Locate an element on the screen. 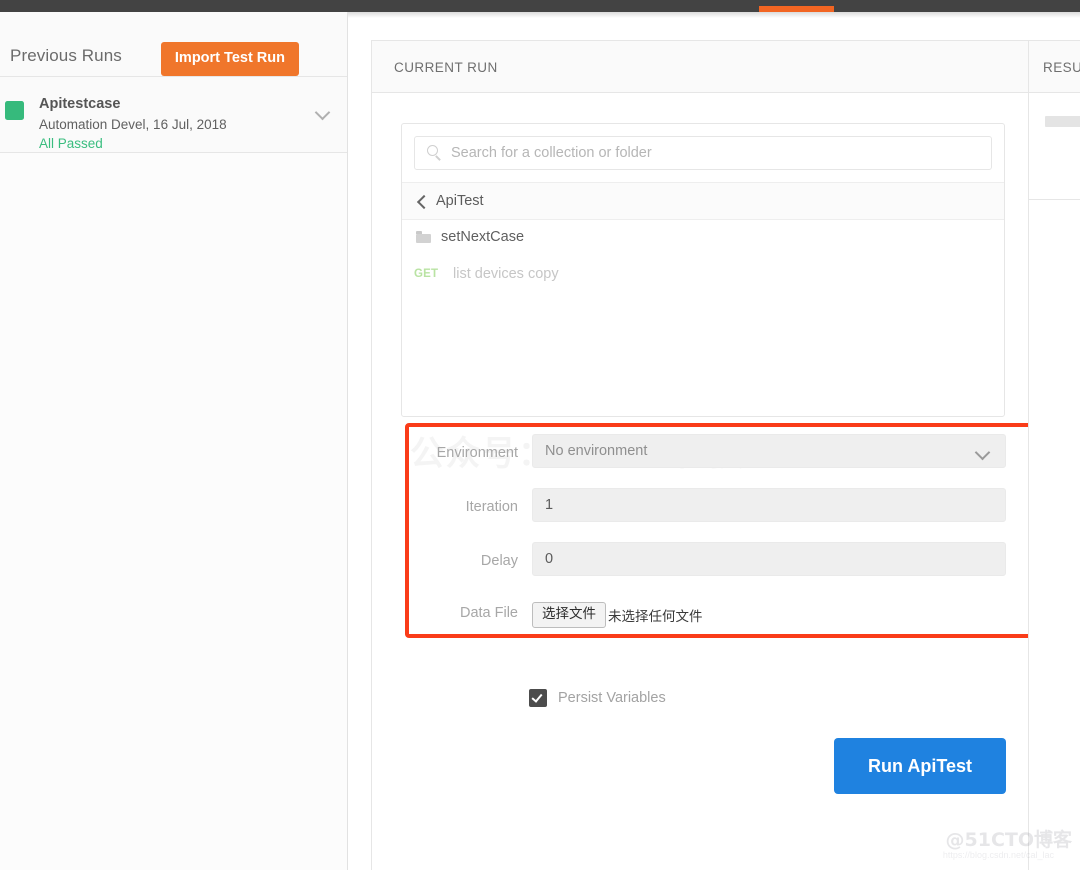  site-watermark: @51CTO博客 is located at coordinates (1009, 840).